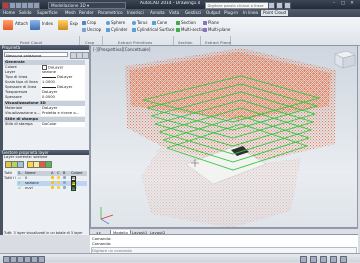 This screenshot has height=263, width=360. What do you see at coordinates (29, 188) in the screenshot?
I see `layer-name: nuvl` at bounding box center [29, 188].